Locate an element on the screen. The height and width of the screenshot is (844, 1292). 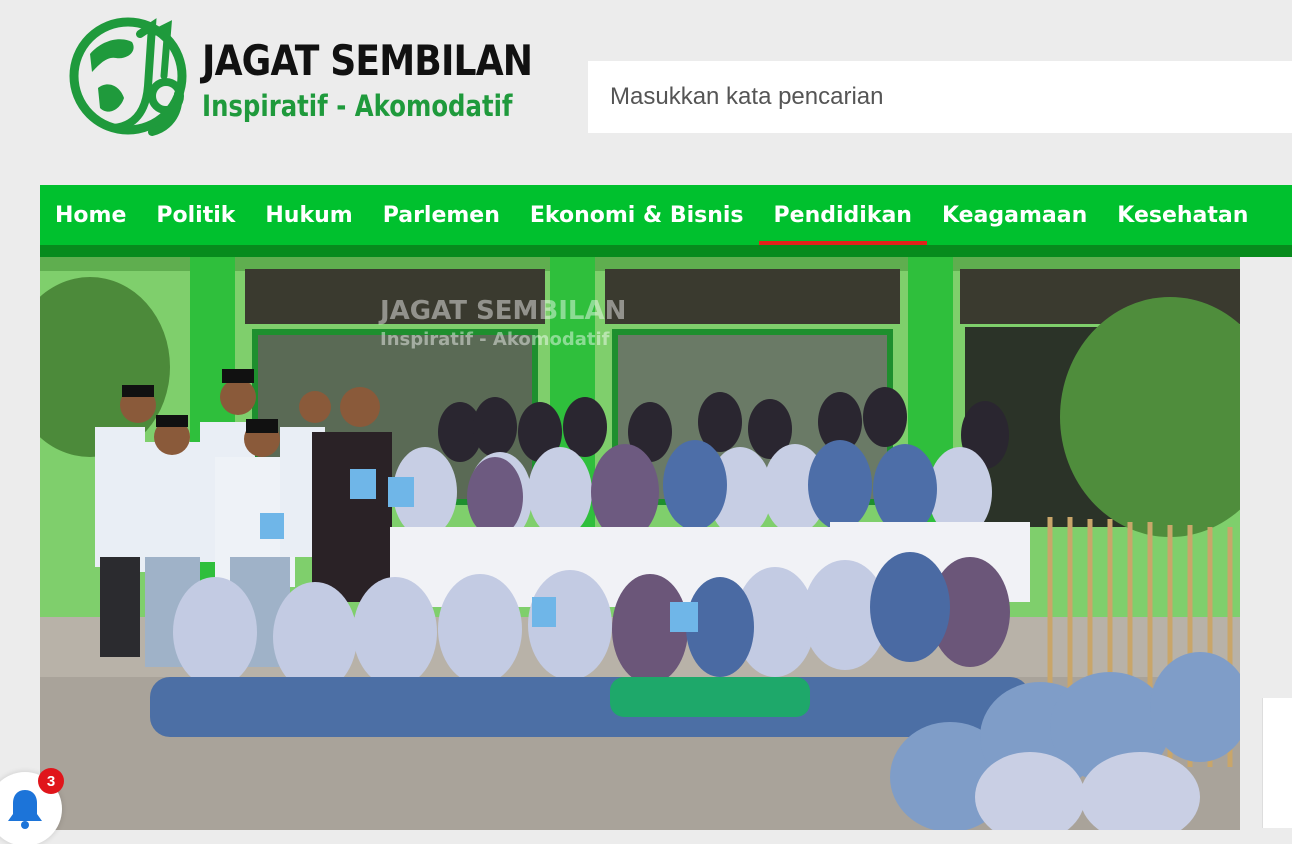
nav-item-politik: Politik is located at coordinates (195, 215).